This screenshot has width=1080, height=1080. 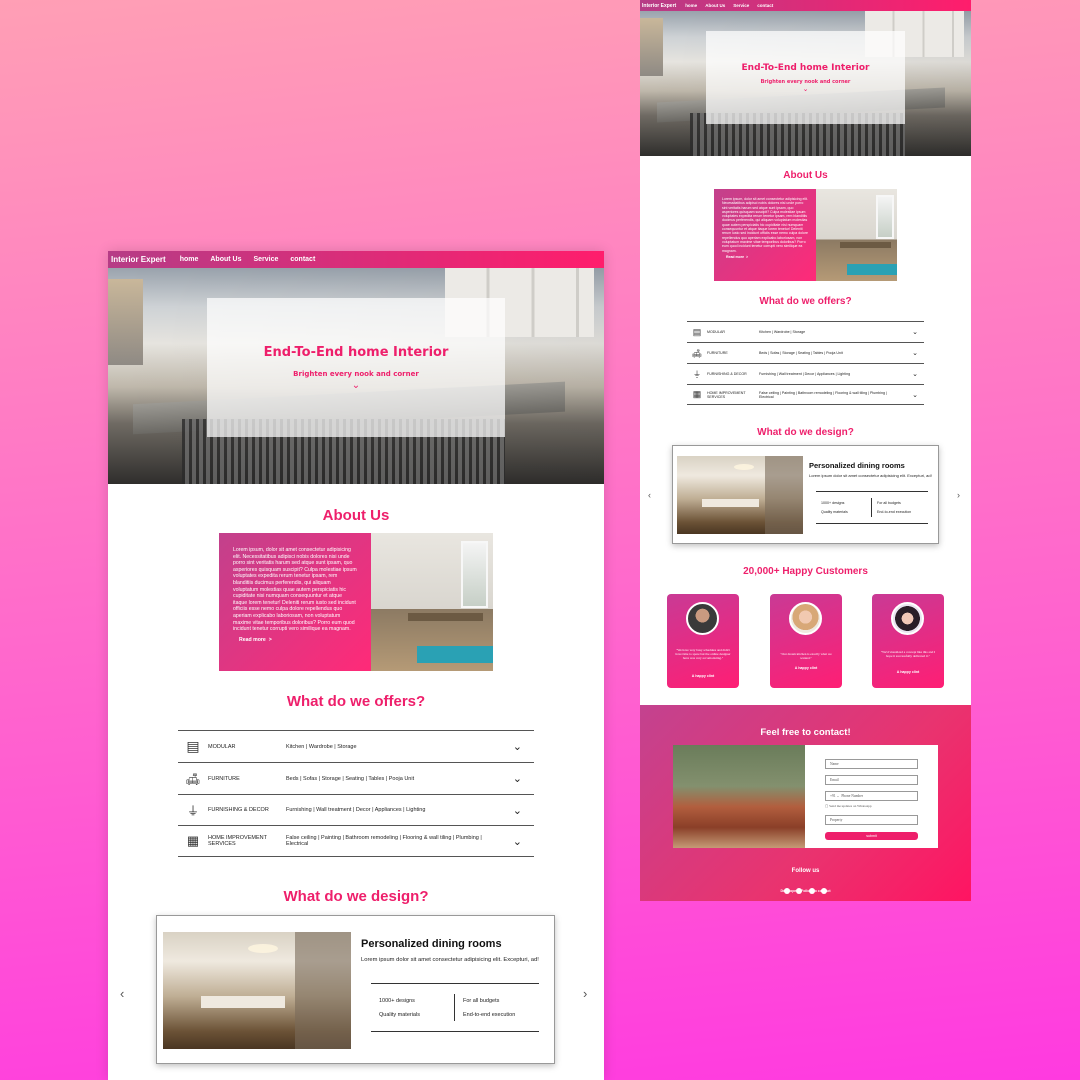 I want to click on offer-name: FURNISHING & DECOR, so click(x=238, y=810).